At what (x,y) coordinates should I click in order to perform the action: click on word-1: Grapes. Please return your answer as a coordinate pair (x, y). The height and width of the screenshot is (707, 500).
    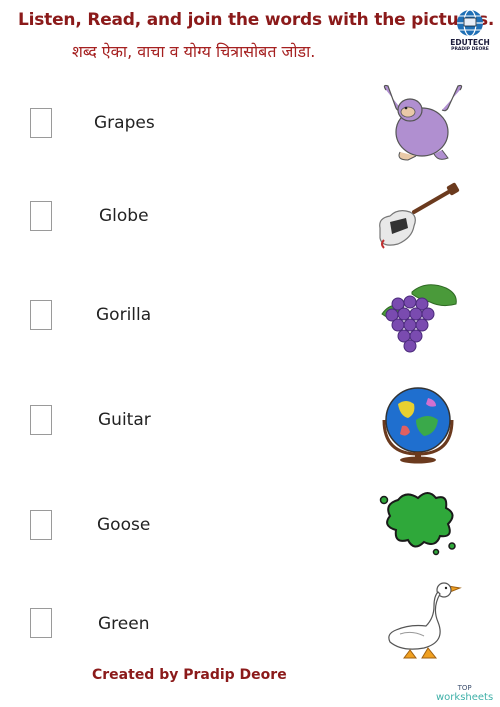
    Looking at the image, I should click on (124, 123).